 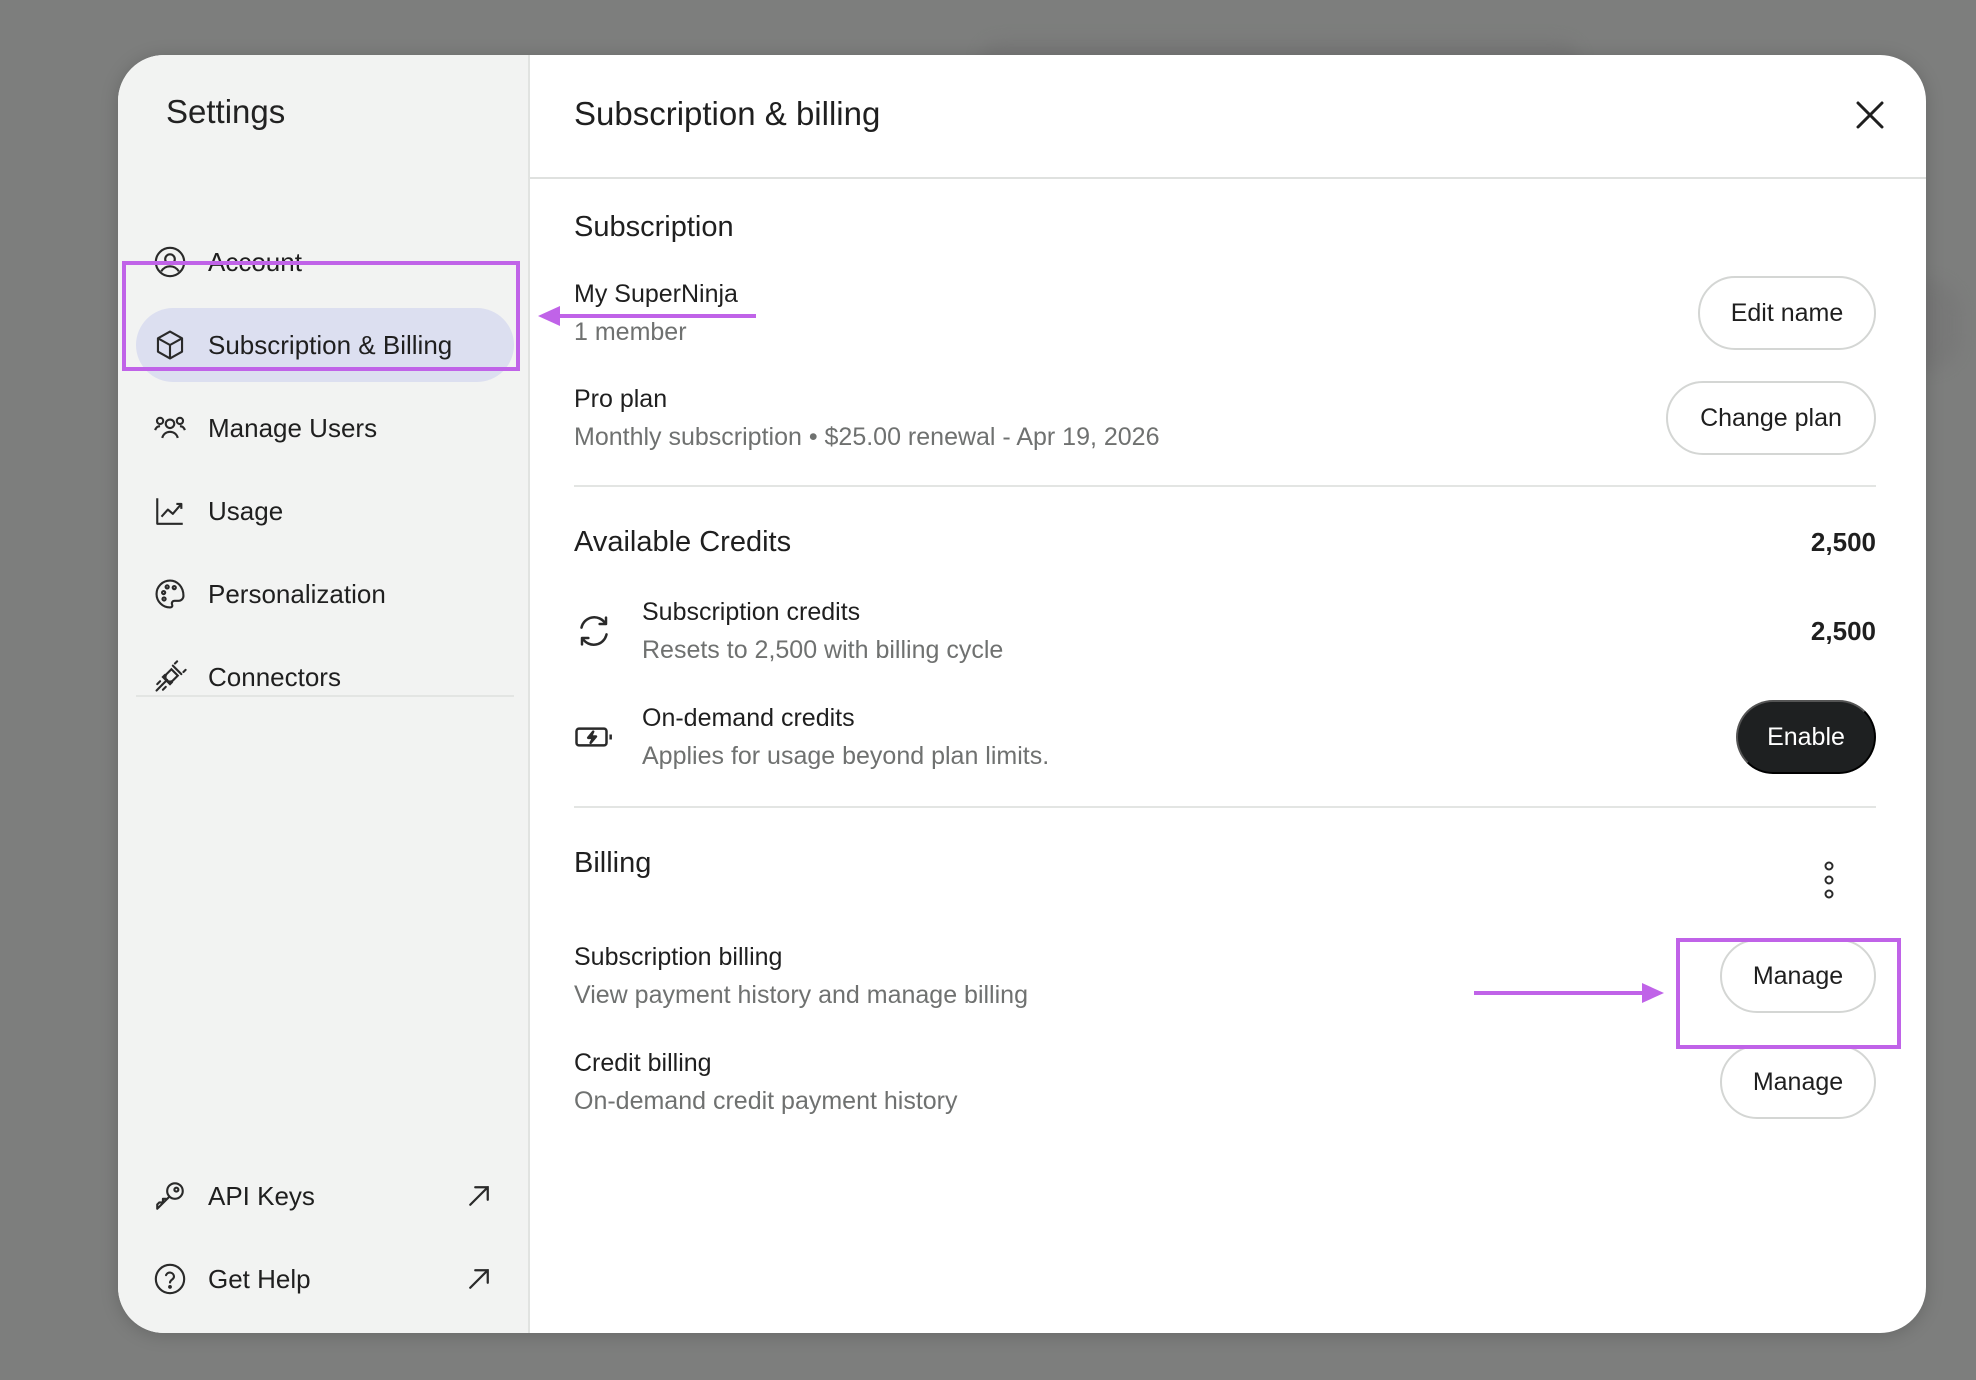 What do you see at coordinates (748, 718) in the screenshot?
I see `on-demand-credits-title: On-demand credits` at bounding box center [748, 718].